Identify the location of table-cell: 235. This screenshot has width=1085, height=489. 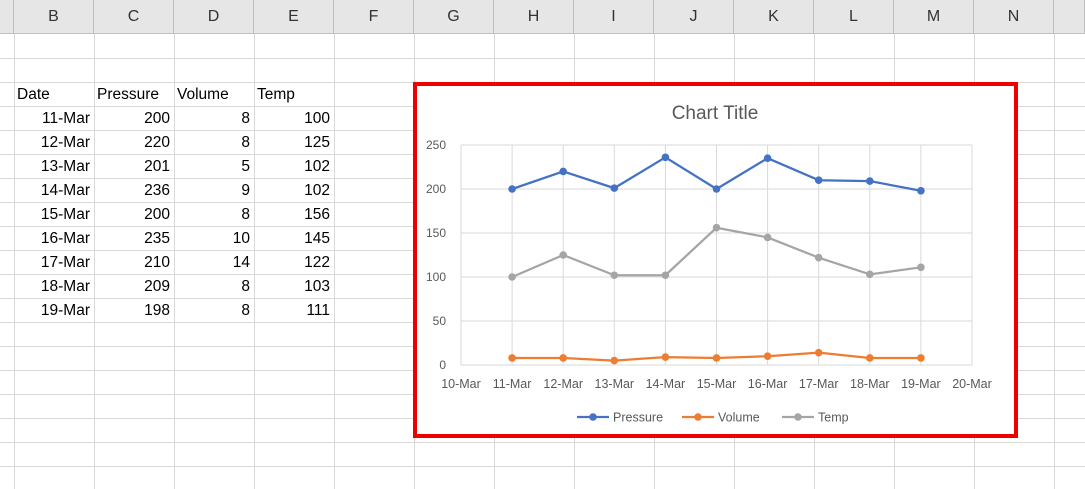
(134, 239).